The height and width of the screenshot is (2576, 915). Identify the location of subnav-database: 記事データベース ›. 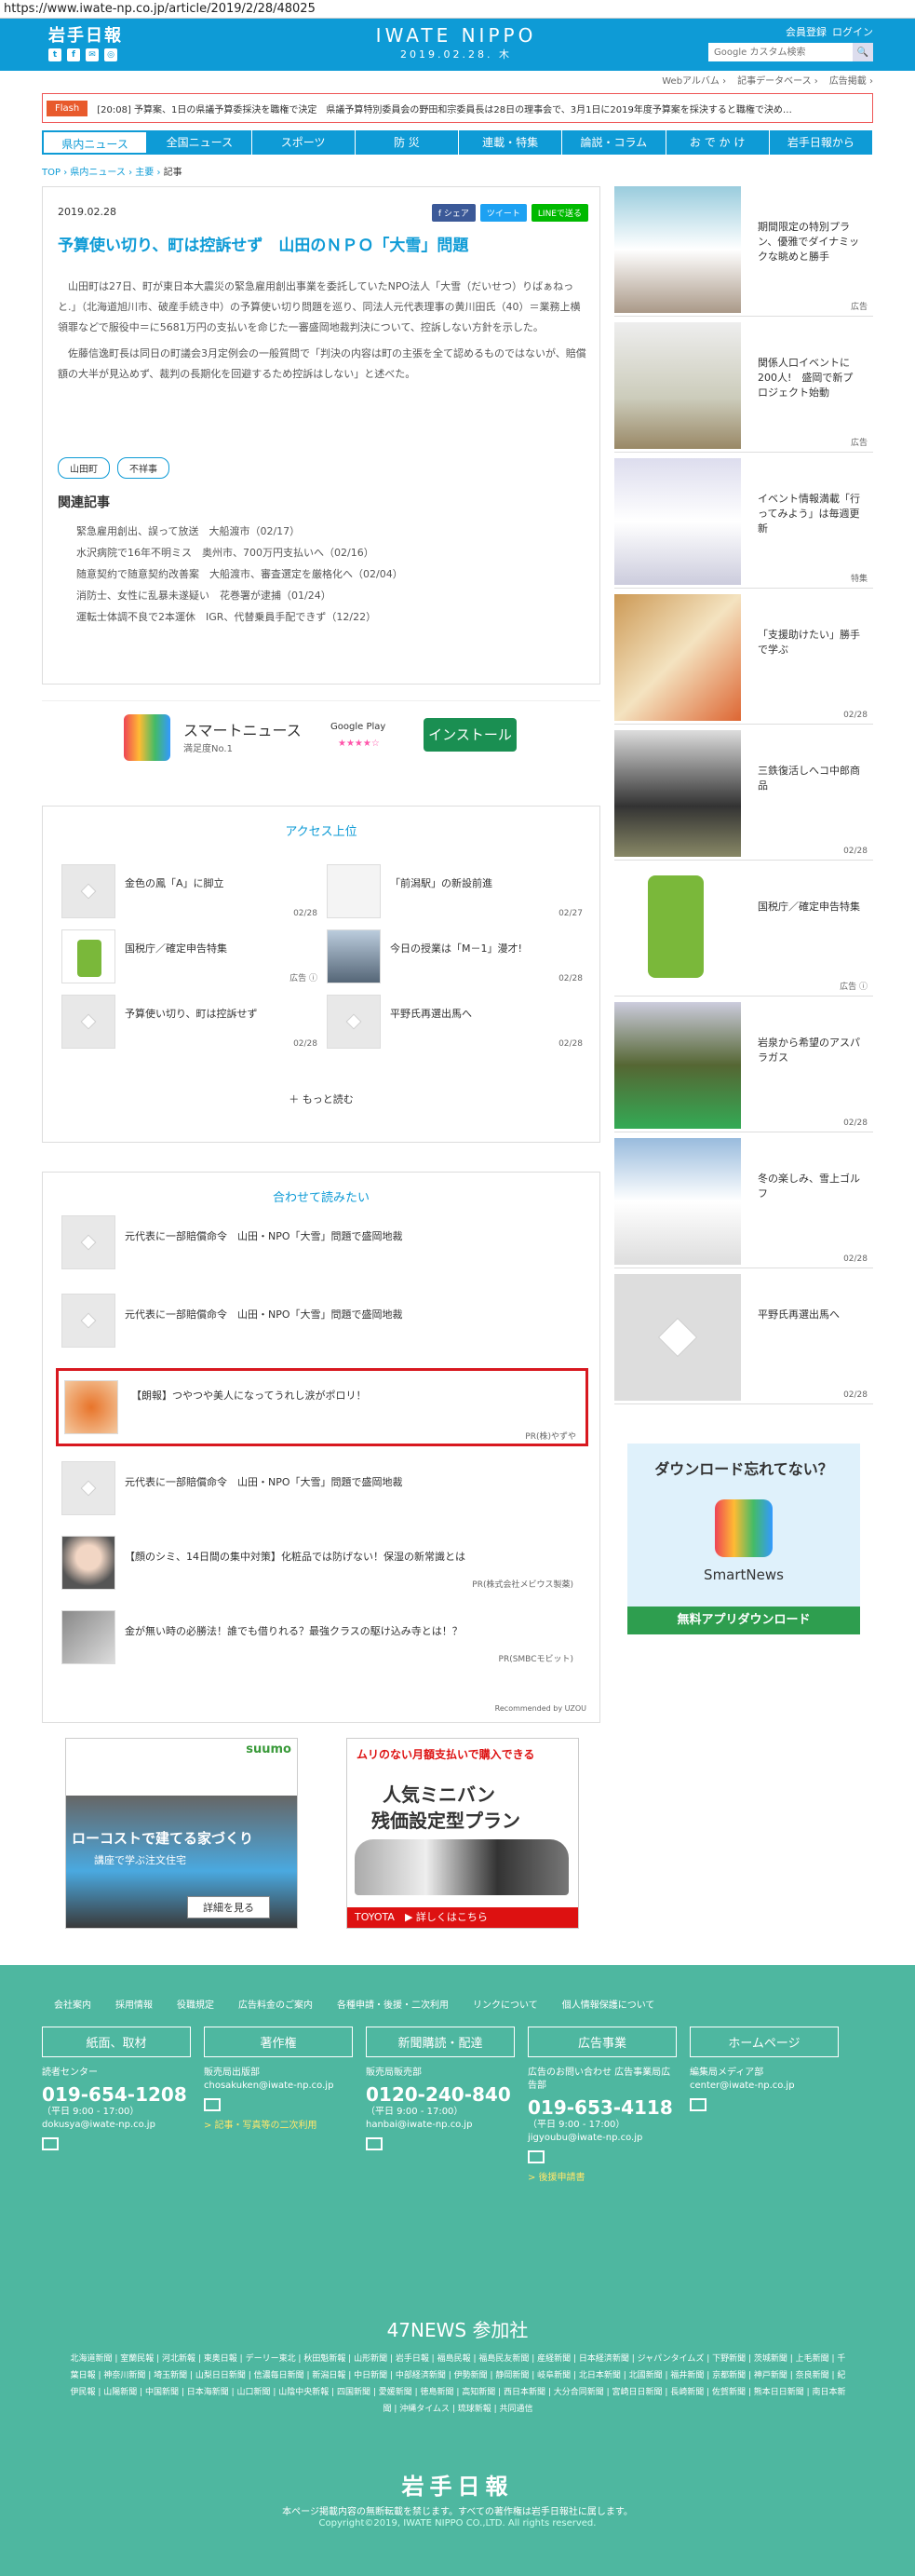
(778, 80).